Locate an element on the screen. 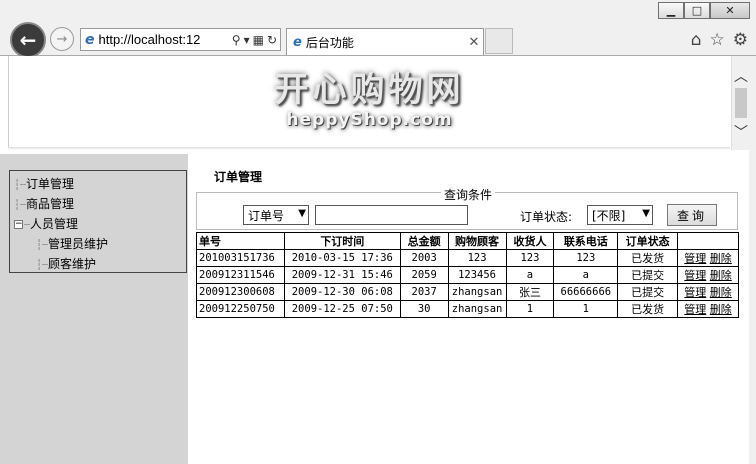  address-text: http://localhost:12 is located at coordinates (164, 39).